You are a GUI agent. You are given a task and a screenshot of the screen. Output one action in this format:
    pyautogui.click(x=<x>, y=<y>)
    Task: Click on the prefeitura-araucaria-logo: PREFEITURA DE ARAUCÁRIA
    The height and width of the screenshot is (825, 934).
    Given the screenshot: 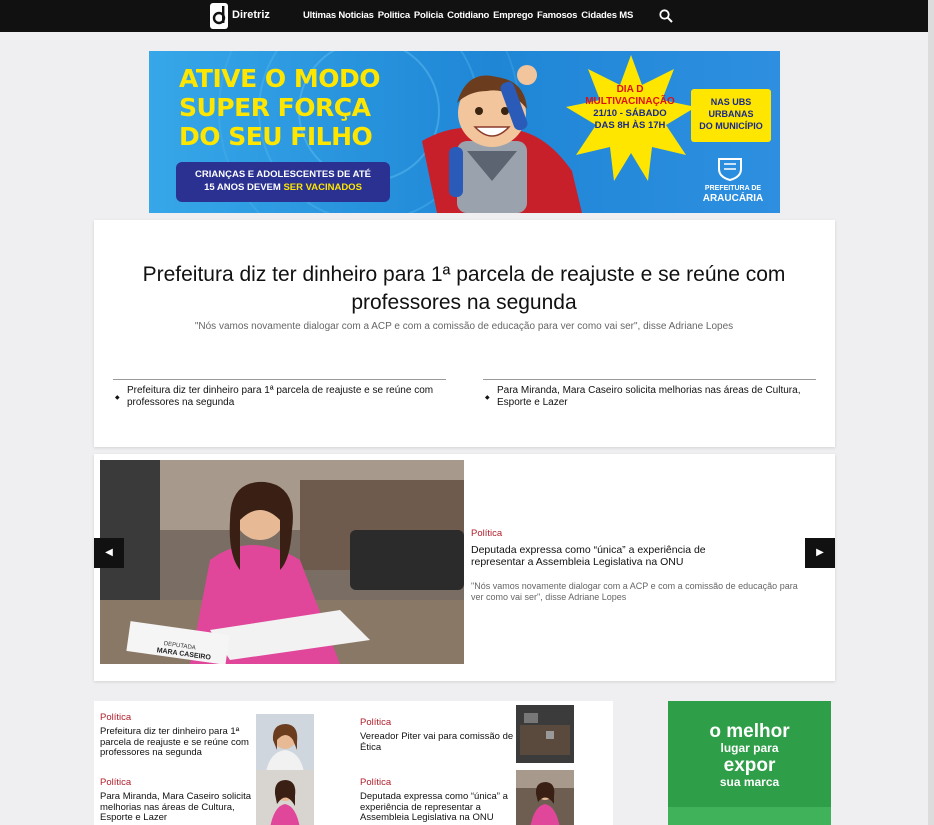 What is the action you would take?
    pyautogui.click(x=733, y=194)
    